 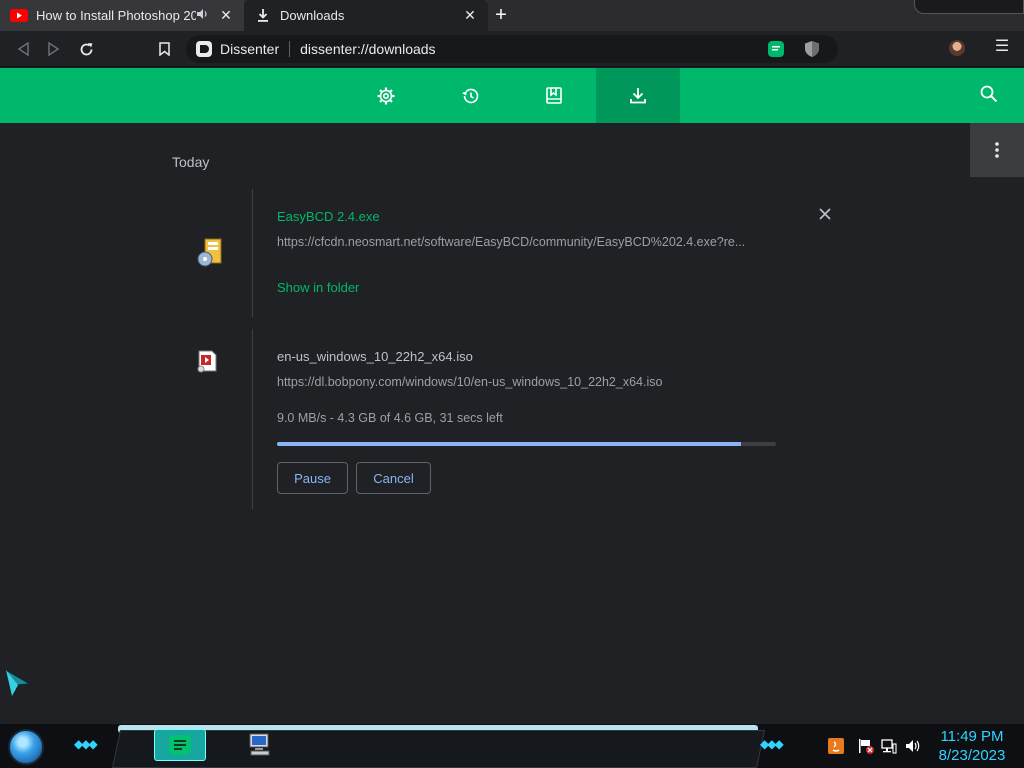 I want to click on more-vertical-icon, so click(x=997, y=150).